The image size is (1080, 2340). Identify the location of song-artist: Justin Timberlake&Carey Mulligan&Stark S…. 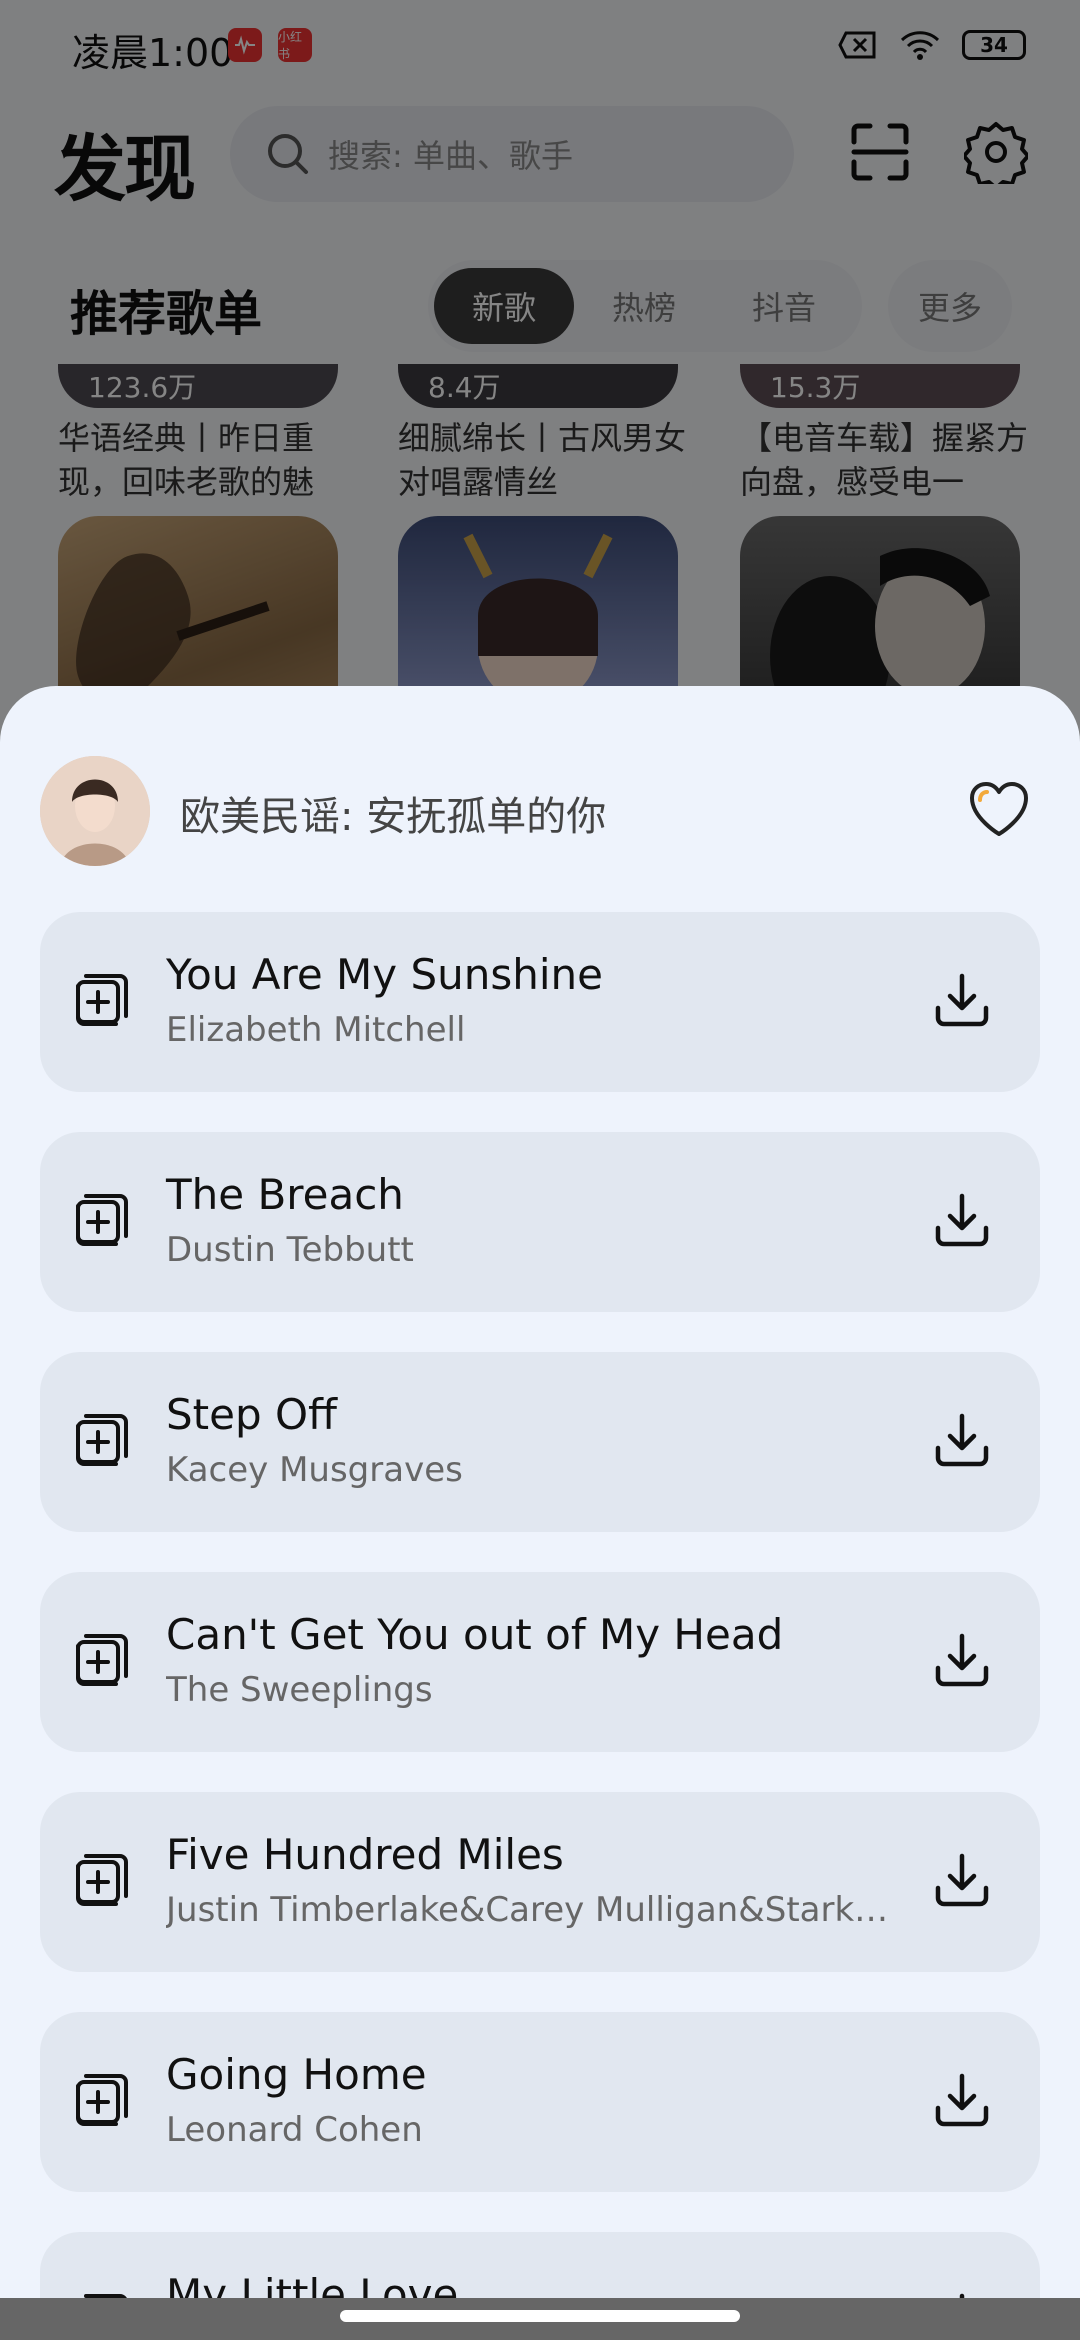
(531, 1910).